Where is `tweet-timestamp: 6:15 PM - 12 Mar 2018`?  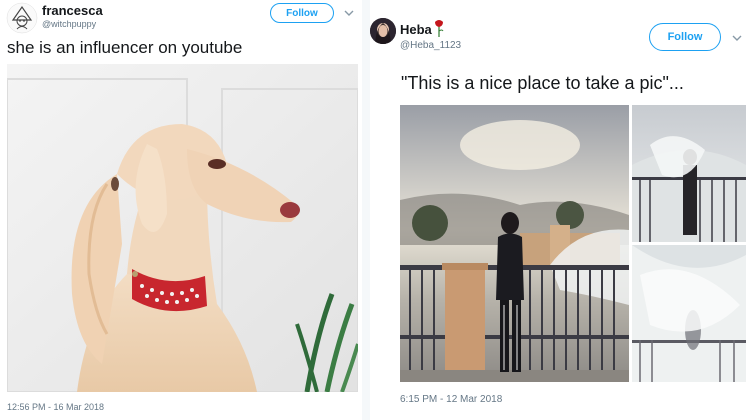
tweet-timestamp: 6:15 PM - 12 Mar 2018 is located at coordinates (451, 399).